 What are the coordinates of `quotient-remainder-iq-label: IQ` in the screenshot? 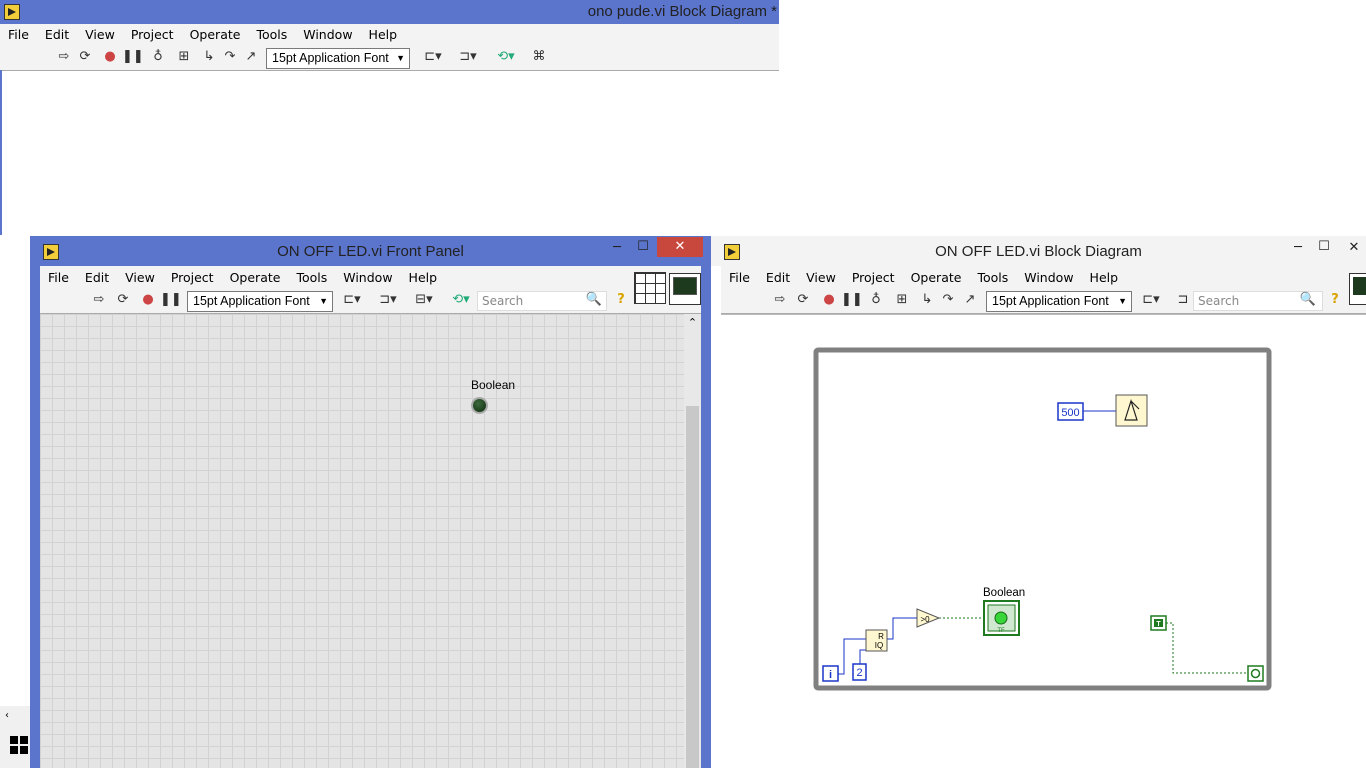 It's located at (879, 645).